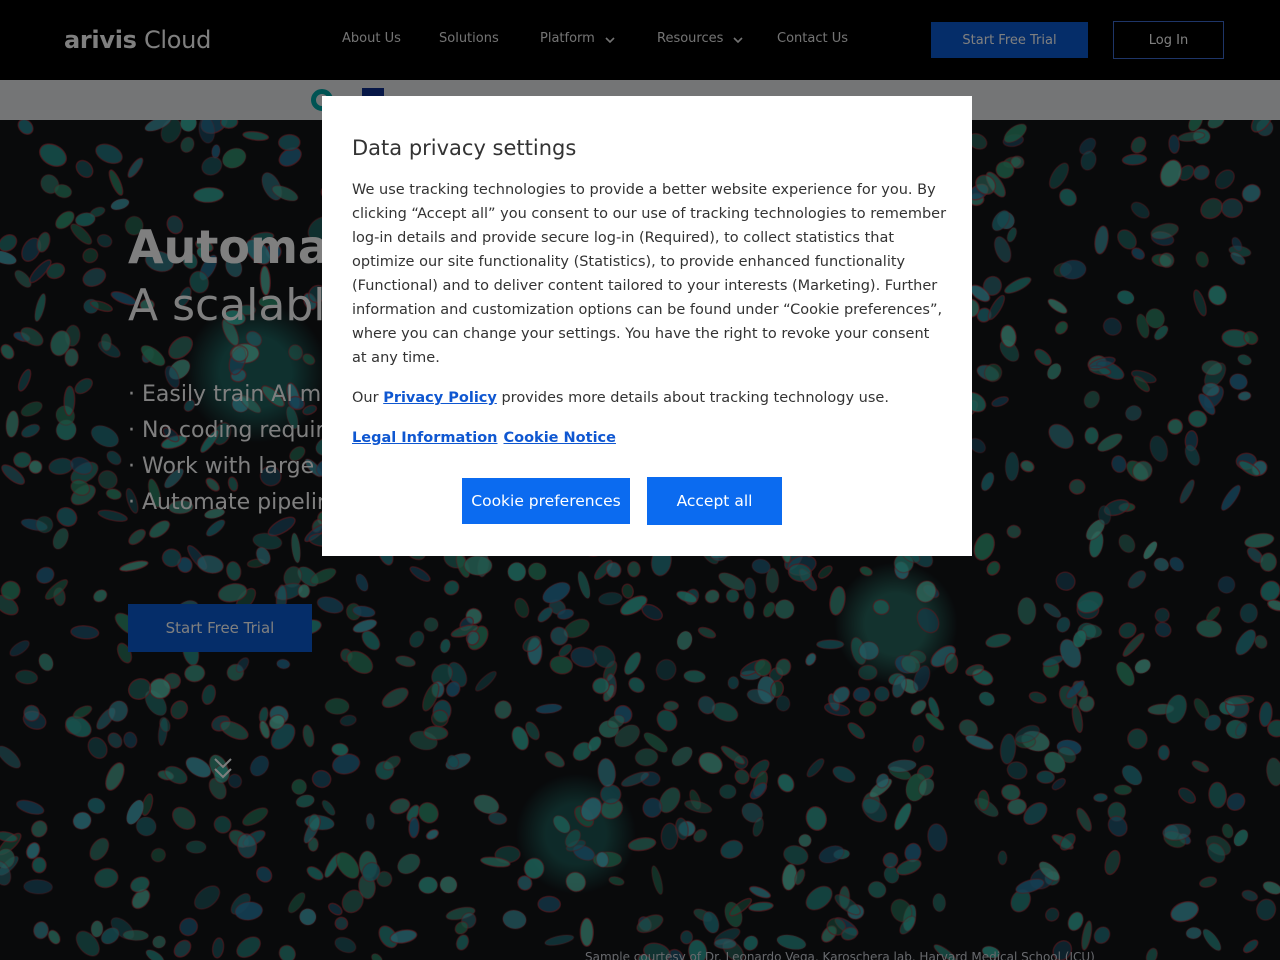  I want to click on cookie-notice-link: Cookie Notice, so click(559, 438).